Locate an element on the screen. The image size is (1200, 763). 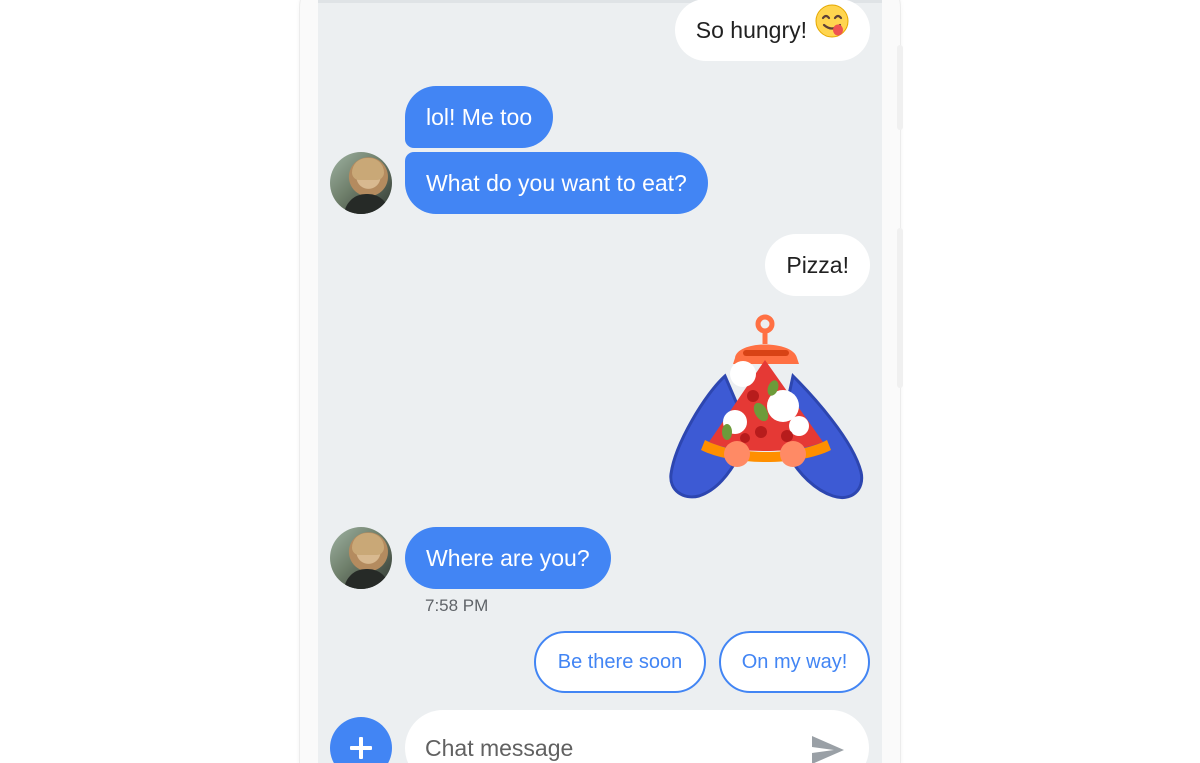
incoming-message: lol! Me too is located at coordinates (479, 117).